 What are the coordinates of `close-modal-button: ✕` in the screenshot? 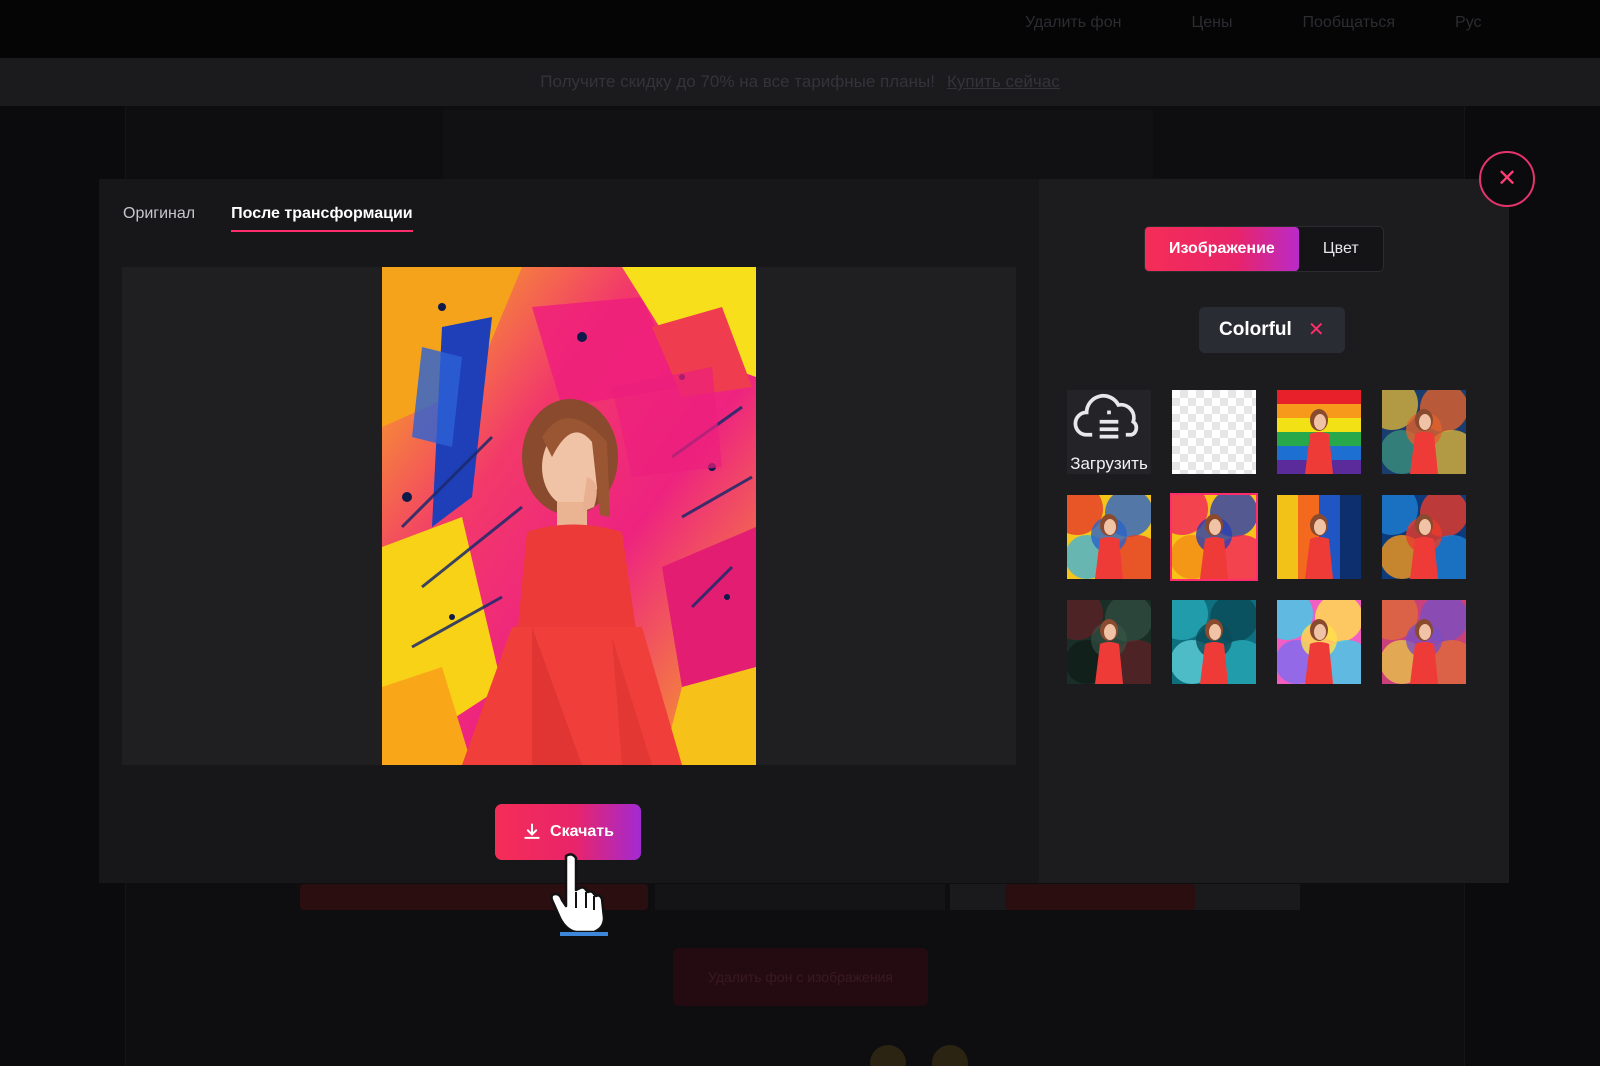 It's located at (1507, 179).